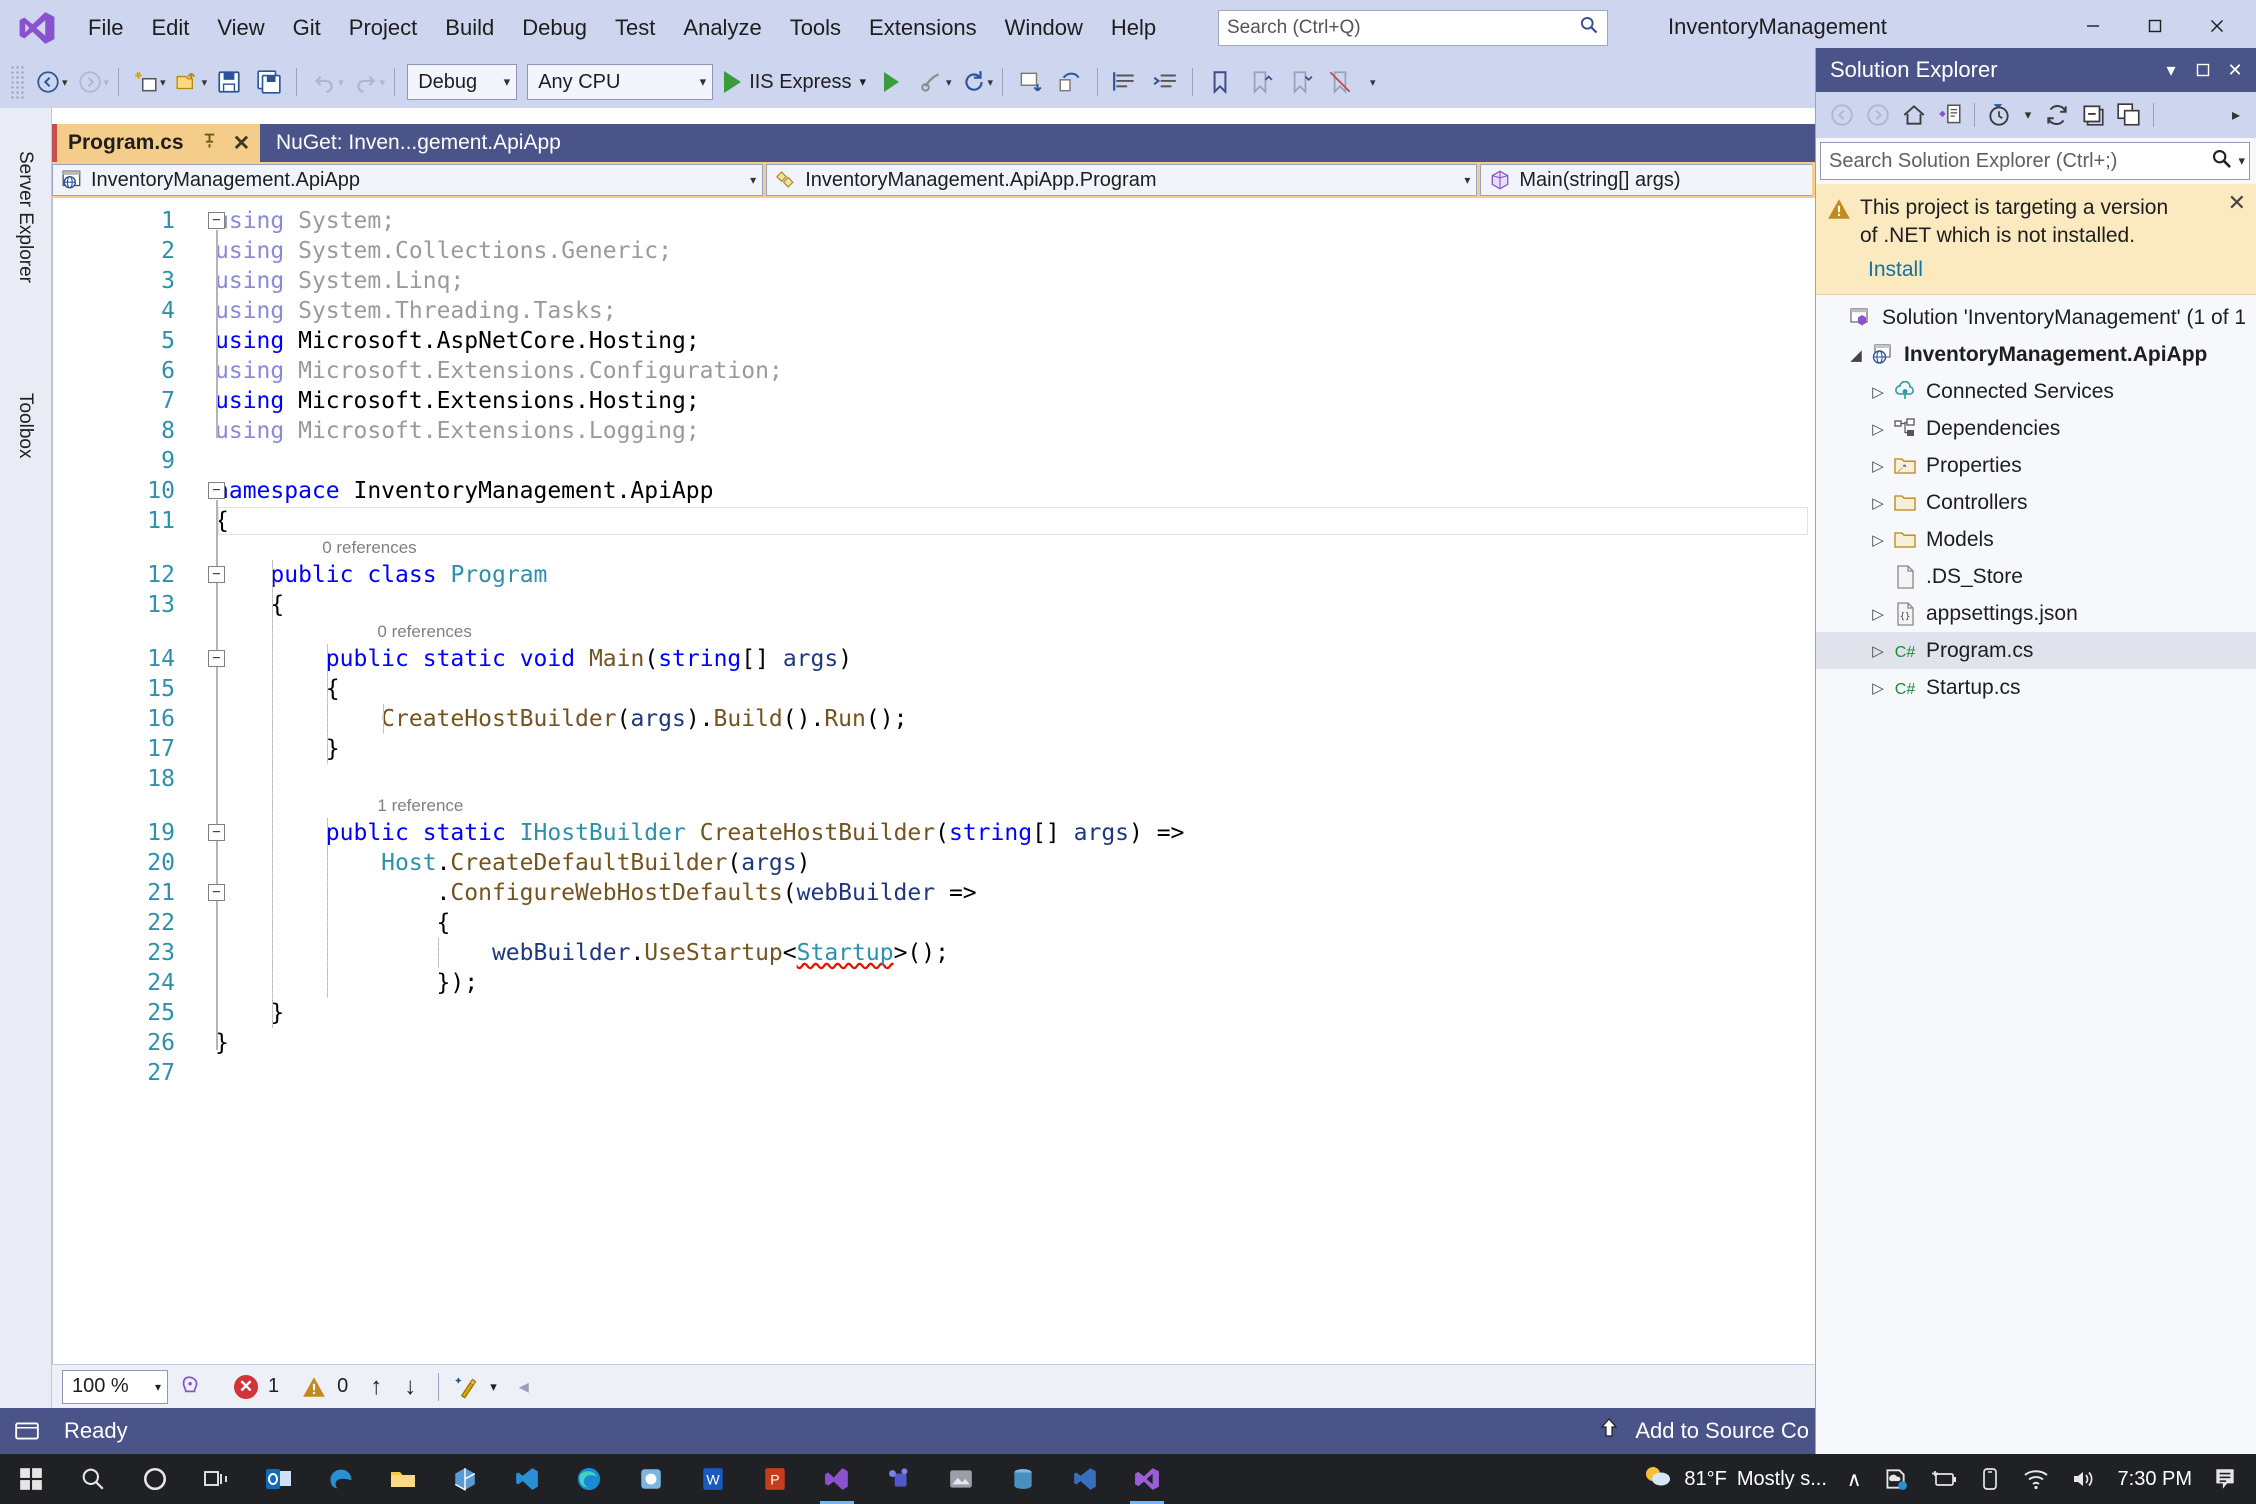  I want to click on tree-item-models: ▷ Models, so click(2036, 539).